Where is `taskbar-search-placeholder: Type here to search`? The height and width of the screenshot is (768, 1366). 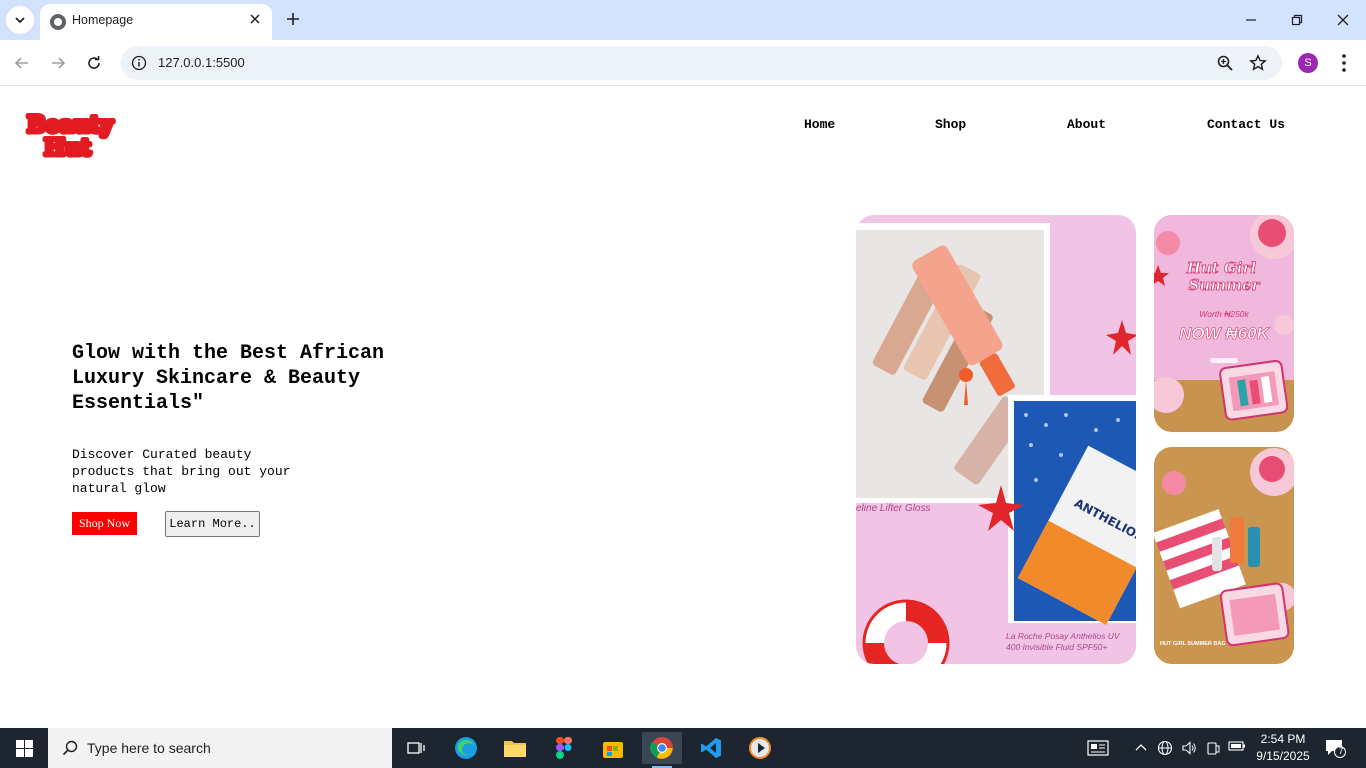 taskbar-search-placeholder: Type here to search is located at coordinates (149, 748).